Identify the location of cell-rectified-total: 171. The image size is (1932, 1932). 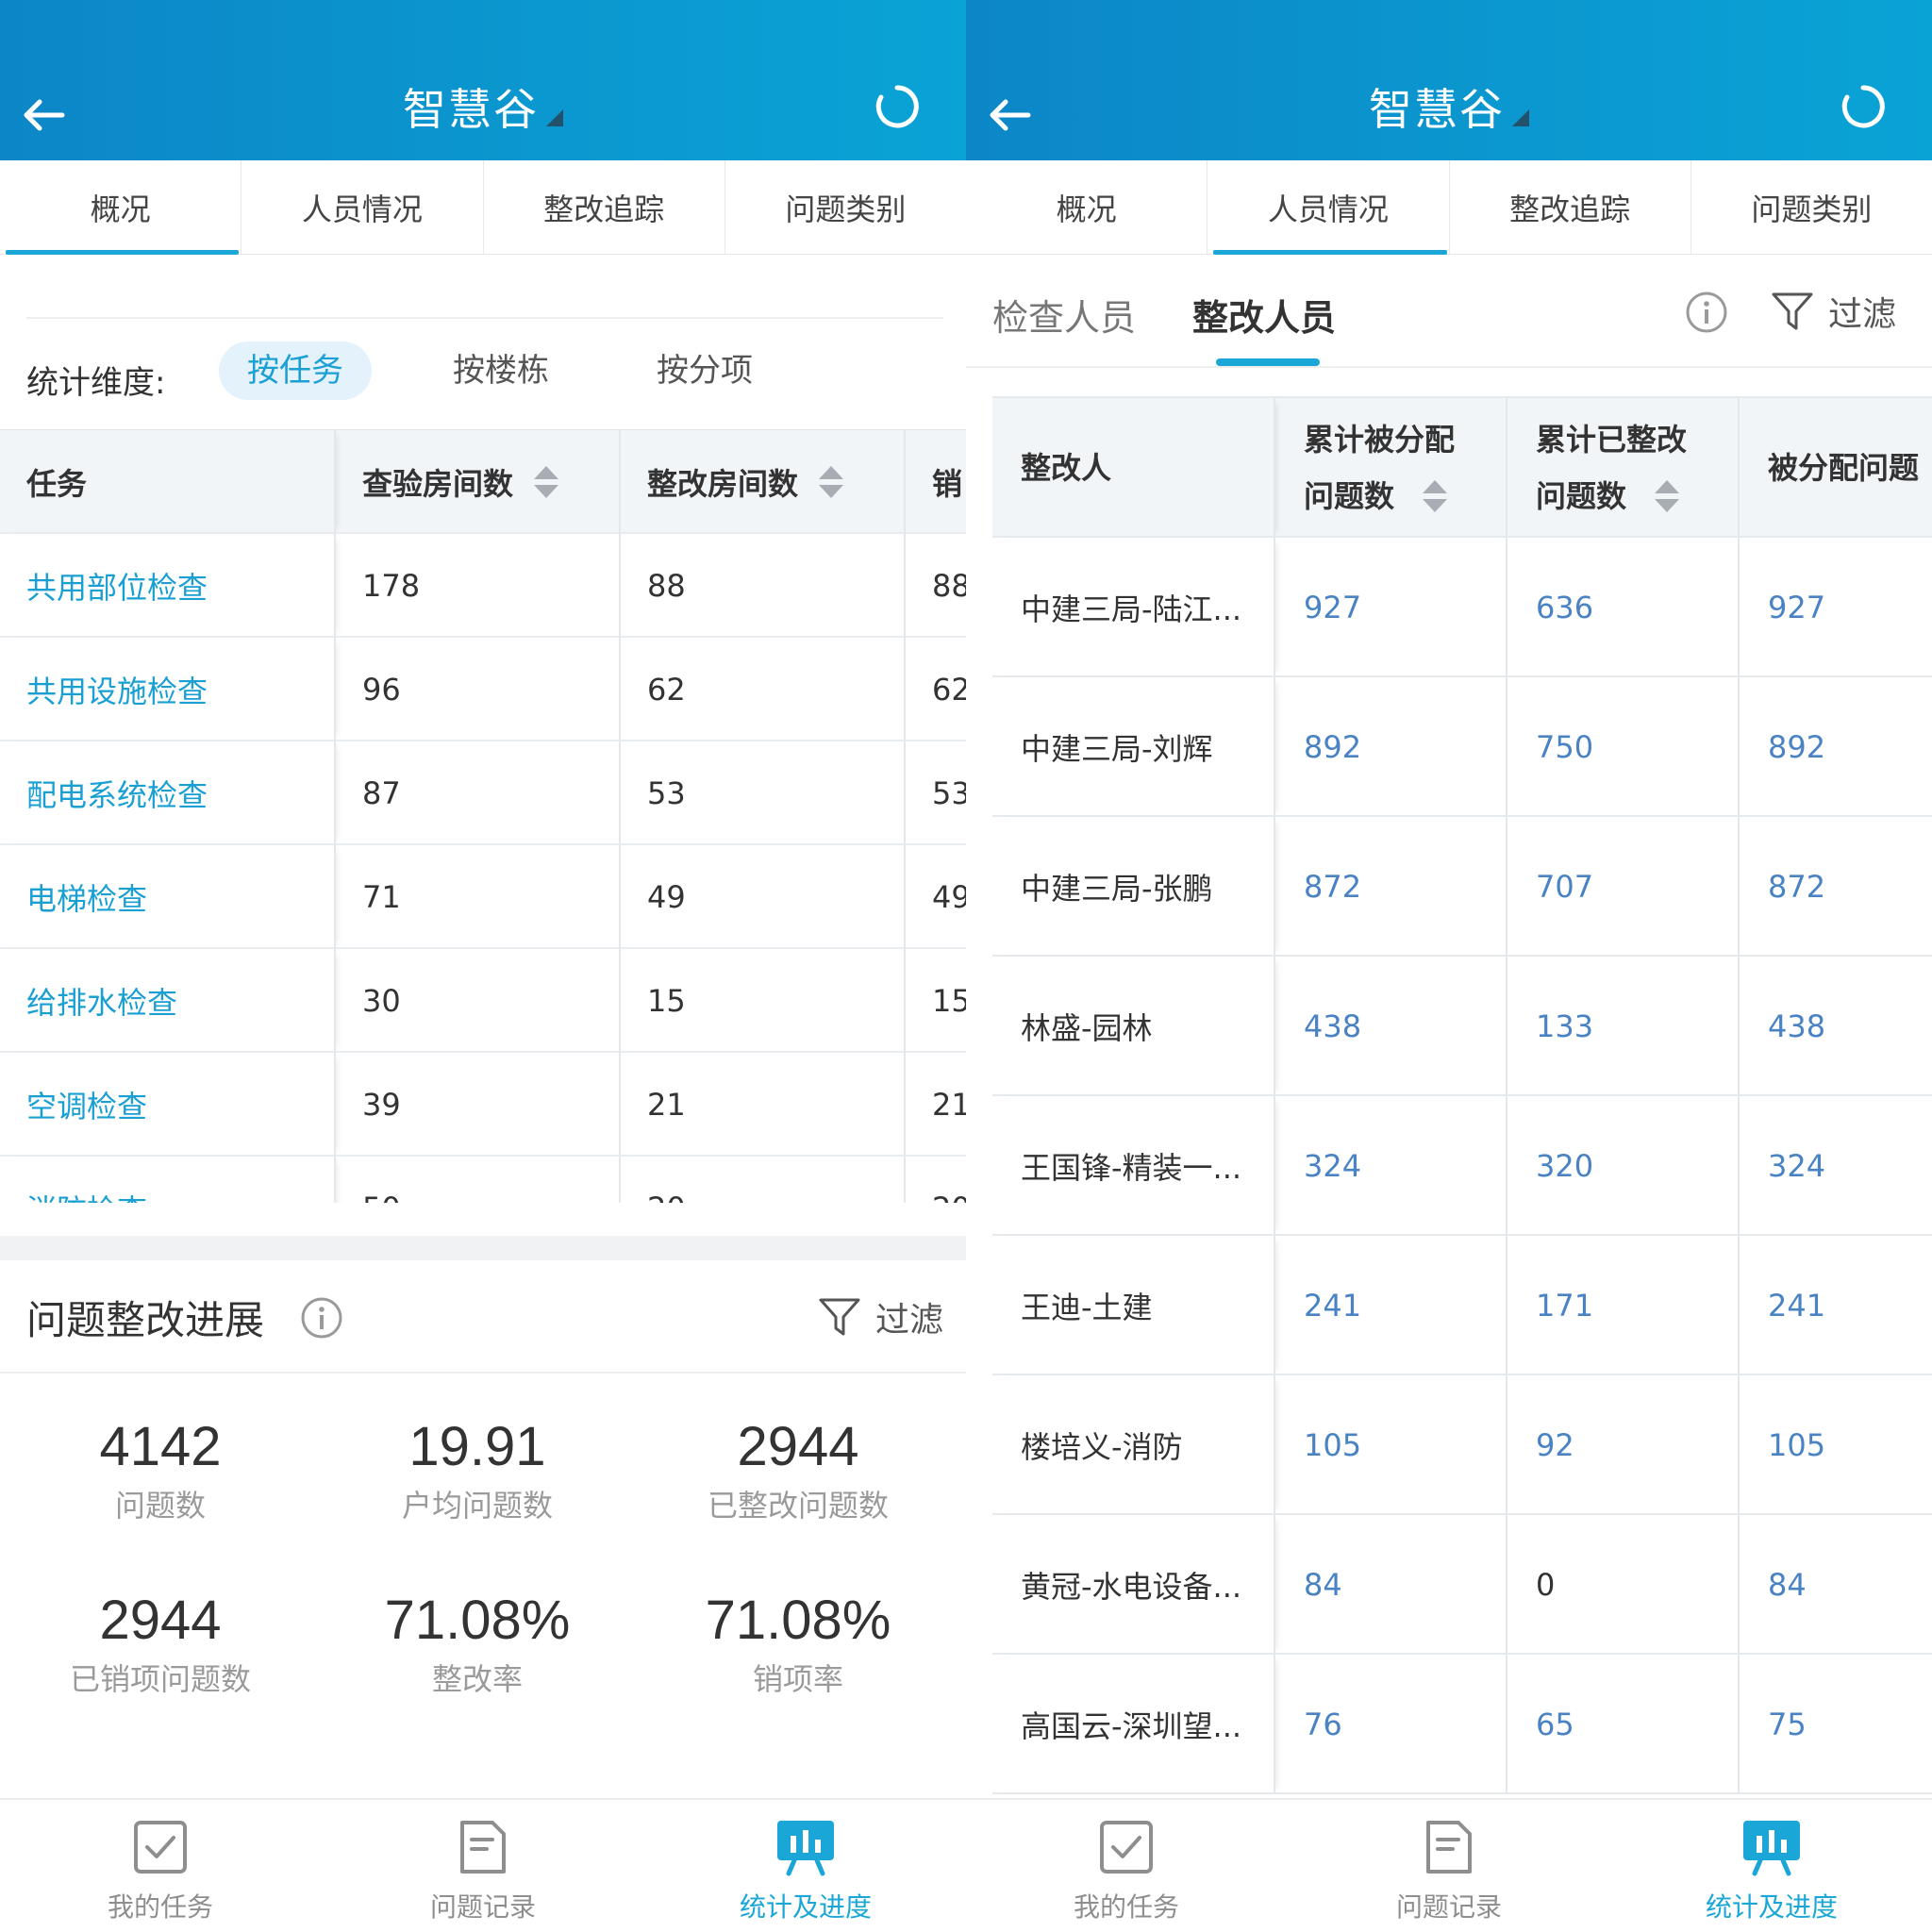
(1623, 1305).